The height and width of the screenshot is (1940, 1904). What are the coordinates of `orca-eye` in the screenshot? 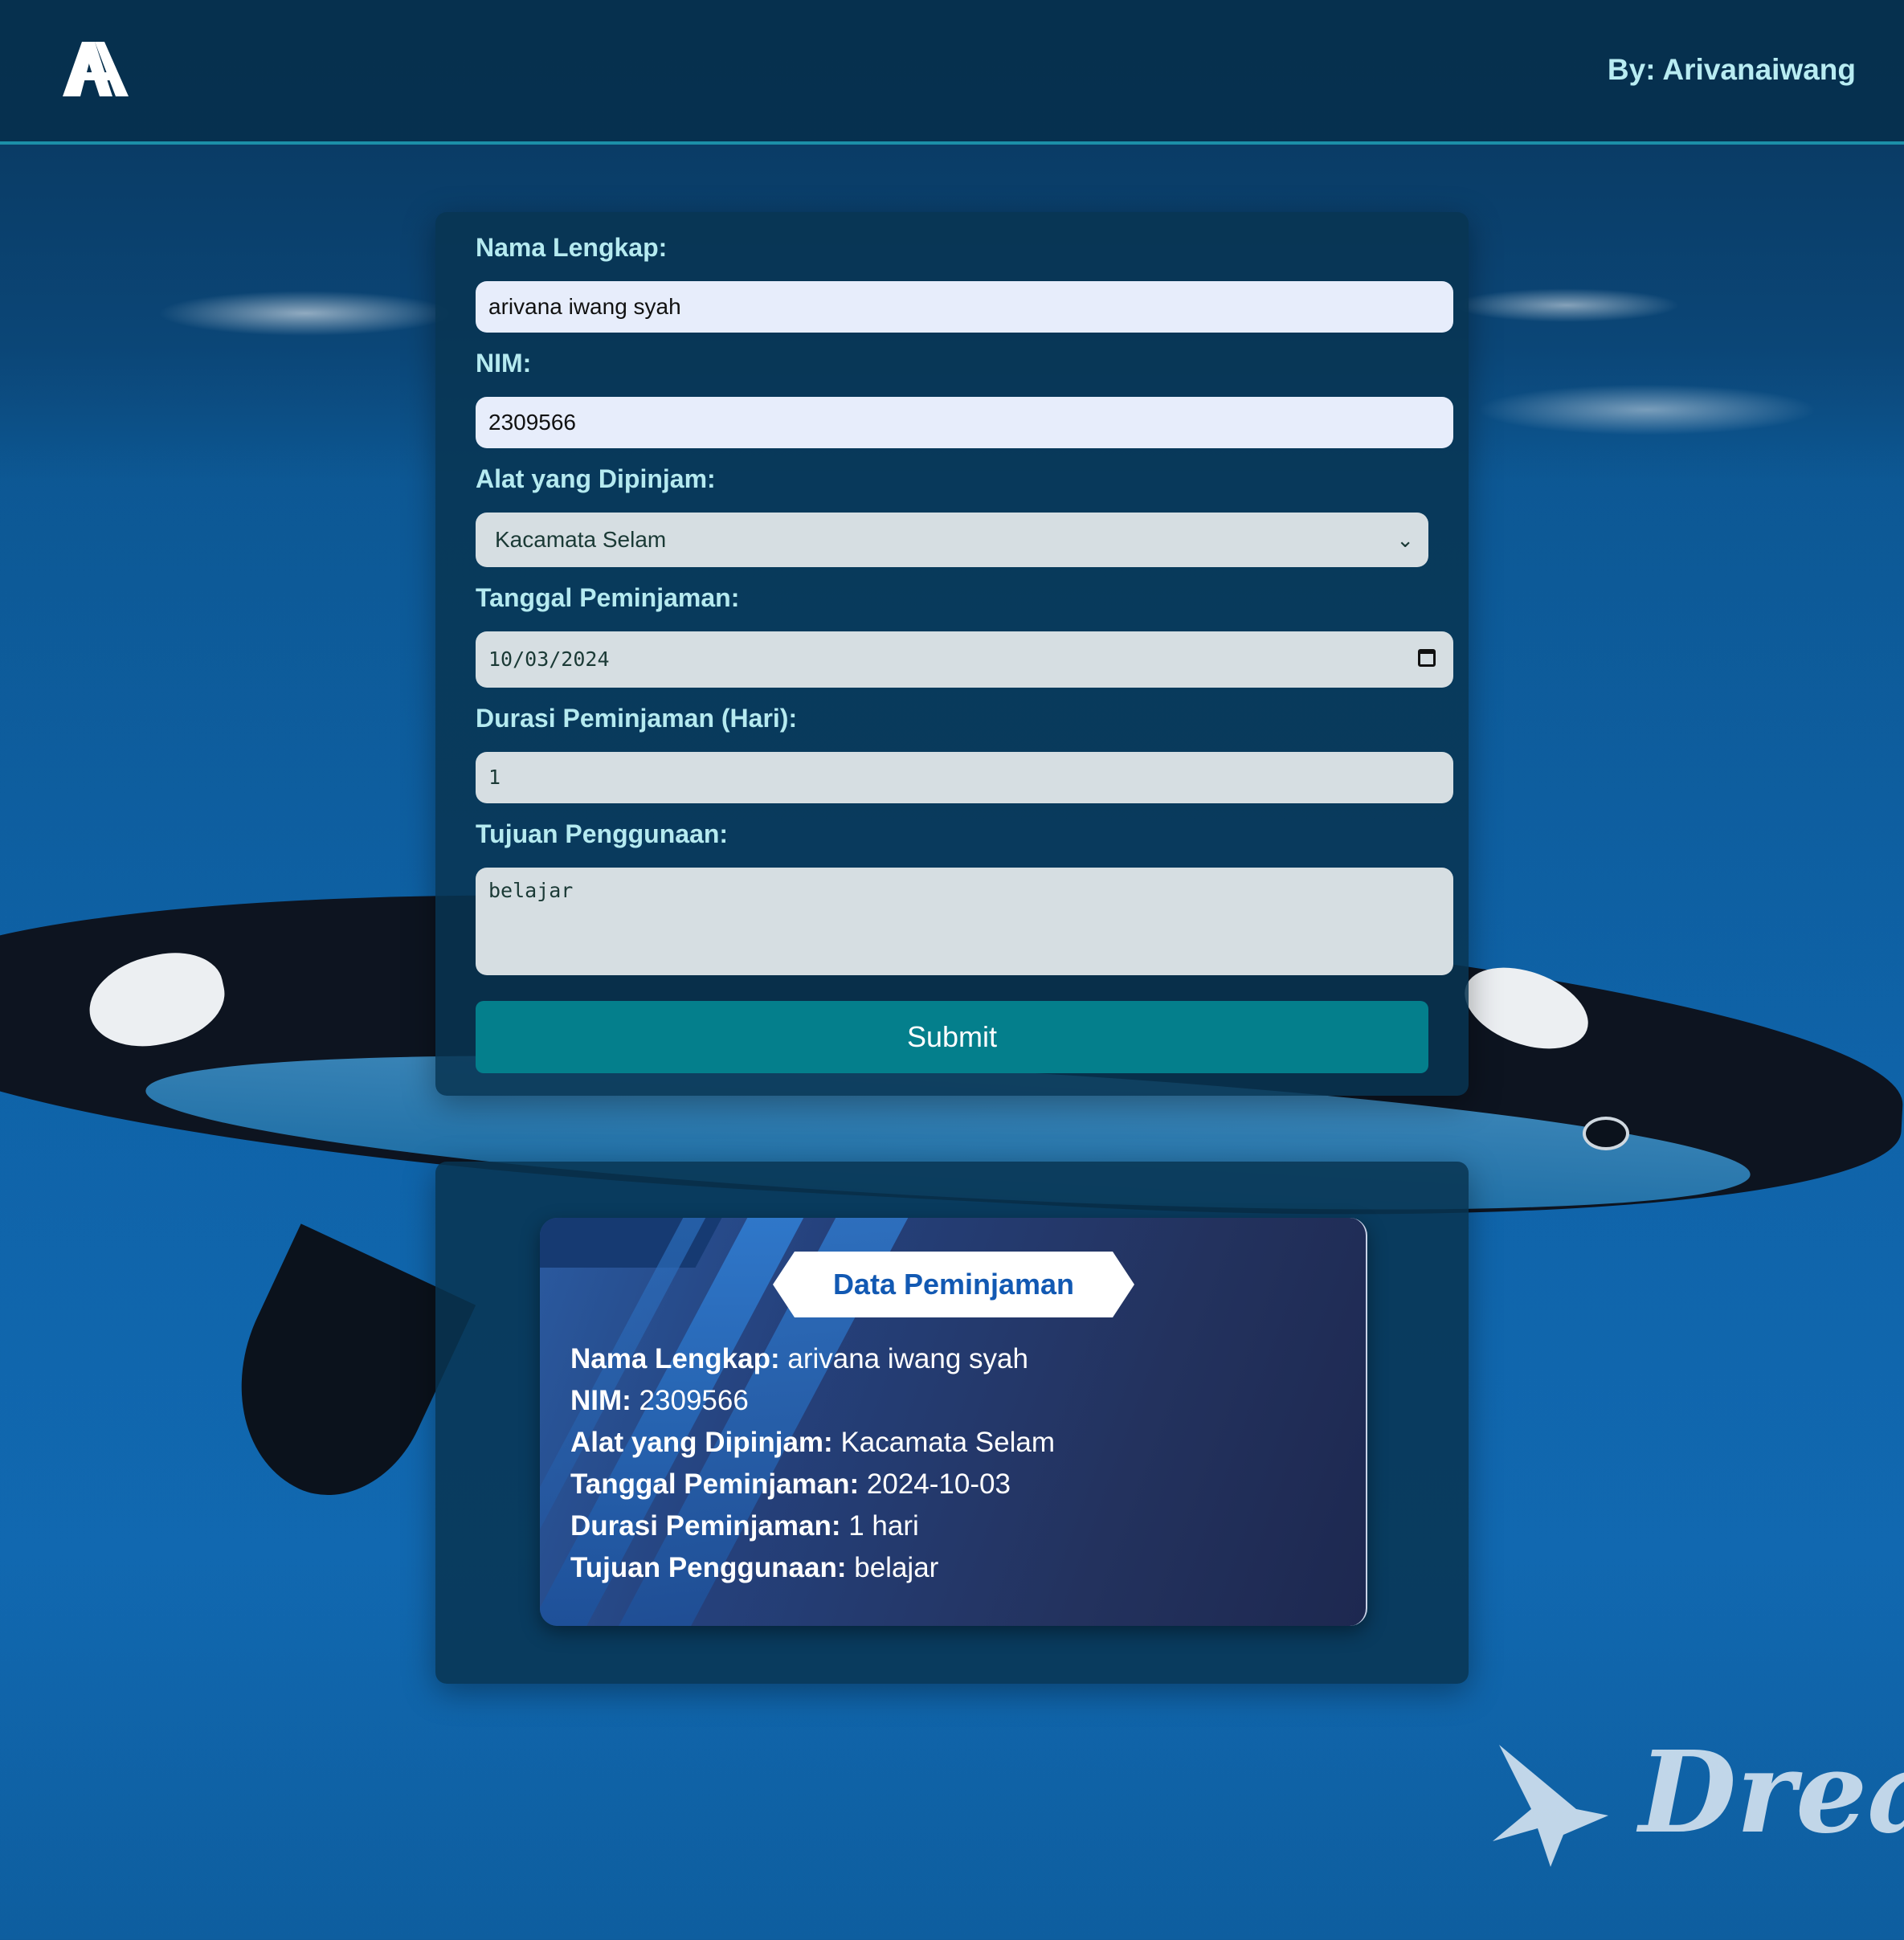 It's located at (1606, 1133).